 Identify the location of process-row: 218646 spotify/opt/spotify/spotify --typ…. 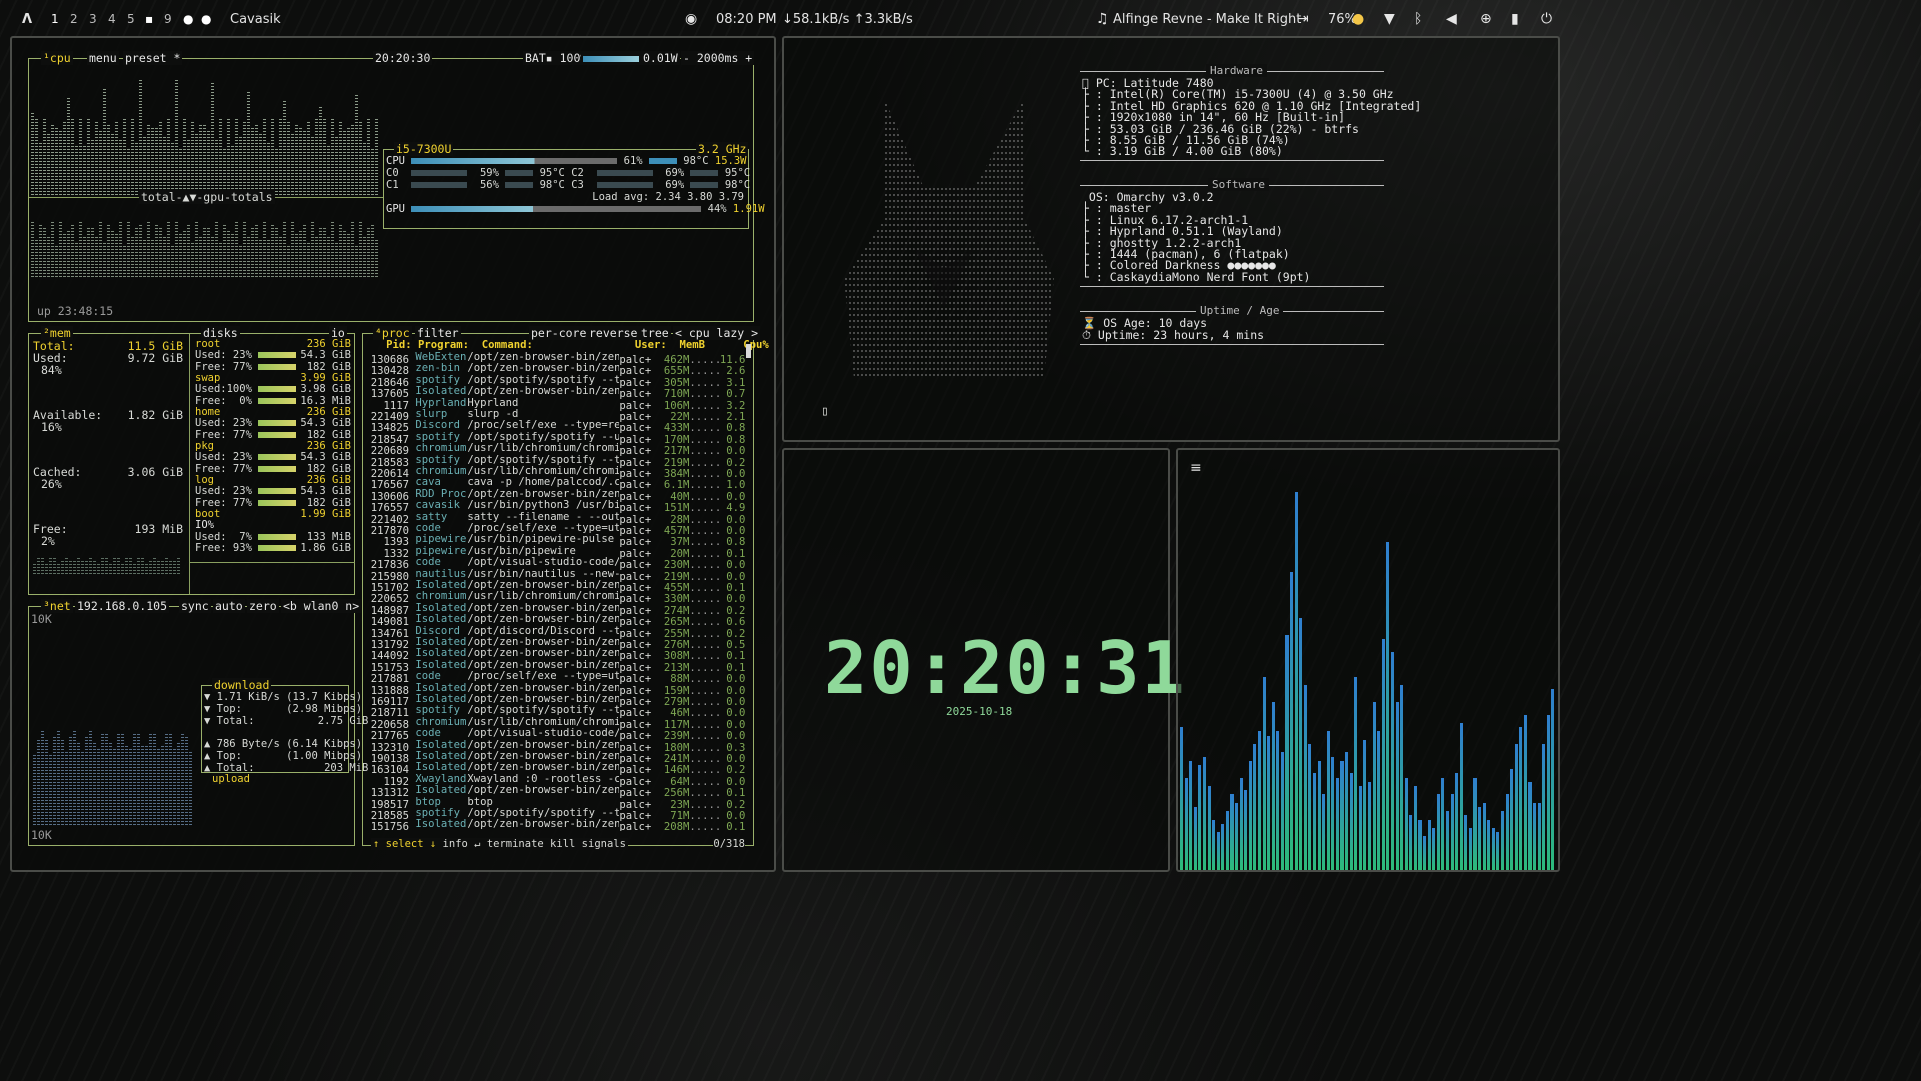
(559, 381).